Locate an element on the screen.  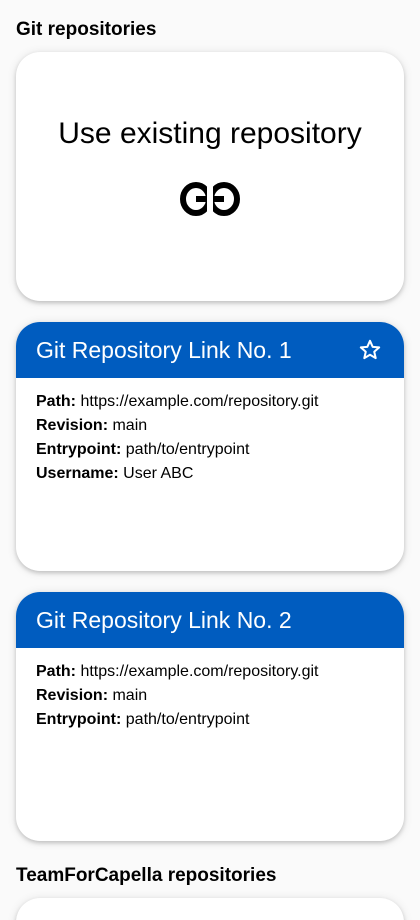
repository-card-header: Git Repository Link No. 2 is located at coordinates (210, 620).